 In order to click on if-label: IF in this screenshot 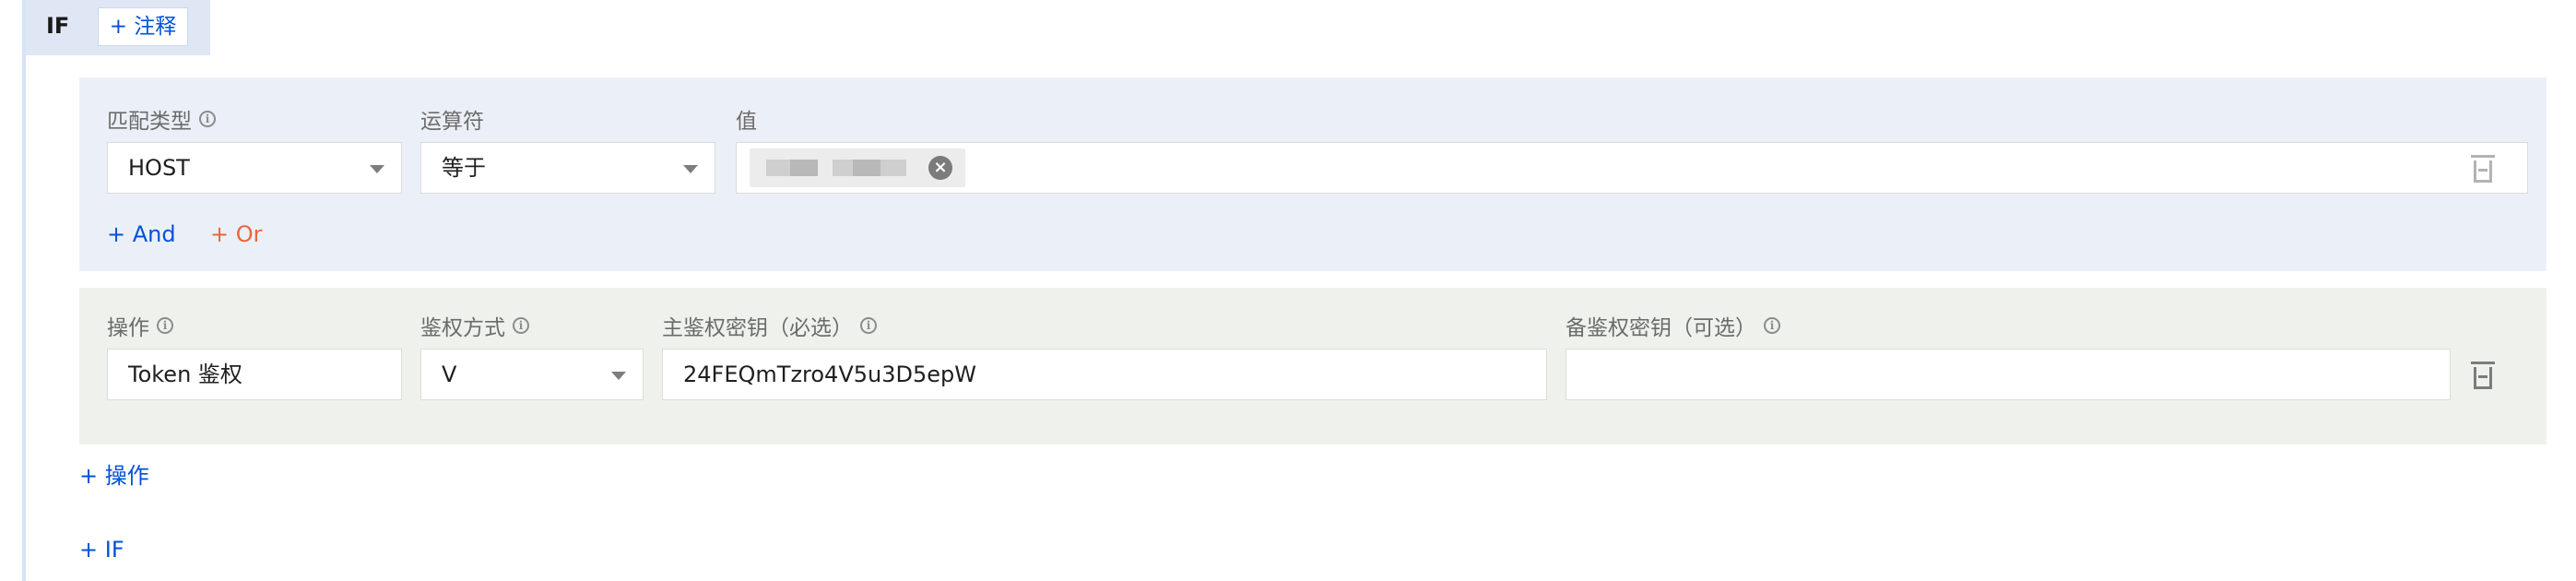, I will do `click(58, 26)`.